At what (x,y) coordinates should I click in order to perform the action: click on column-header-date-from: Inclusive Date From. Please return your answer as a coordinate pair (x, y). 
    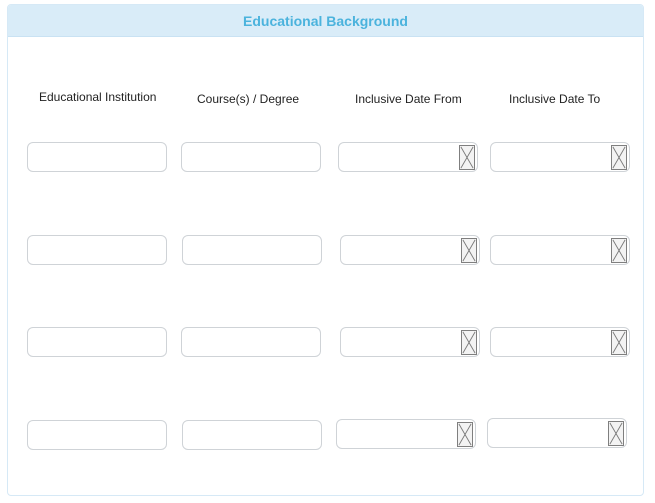
    Looking at the image, I should click on (408, 99).